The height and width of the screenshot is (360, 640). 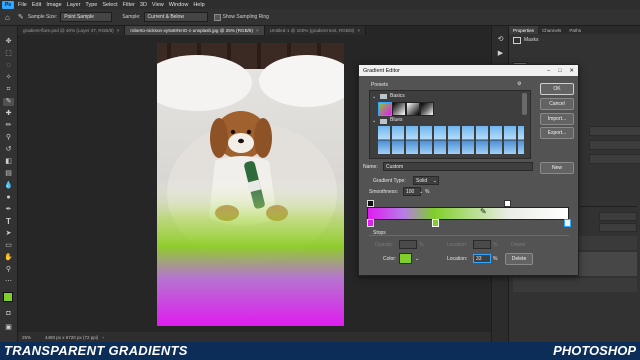 I want to click on menu-edit: Edit, so click(x=36, y=5).